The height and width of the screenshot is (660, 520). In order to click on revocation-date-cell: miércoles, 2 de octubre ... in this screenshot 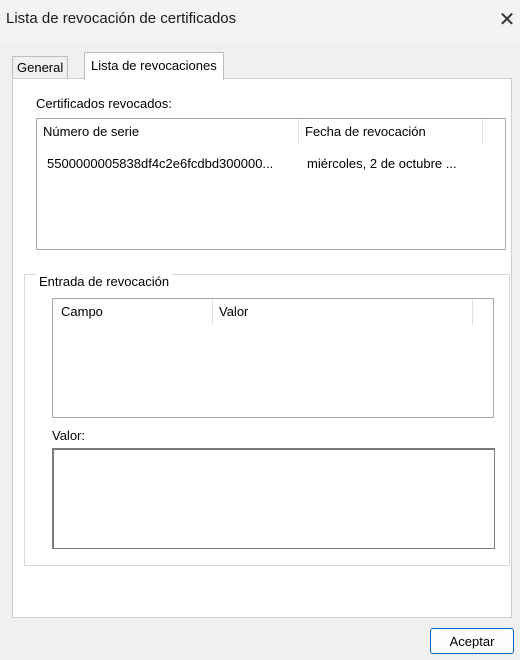, I will do `click(382, 163)`.